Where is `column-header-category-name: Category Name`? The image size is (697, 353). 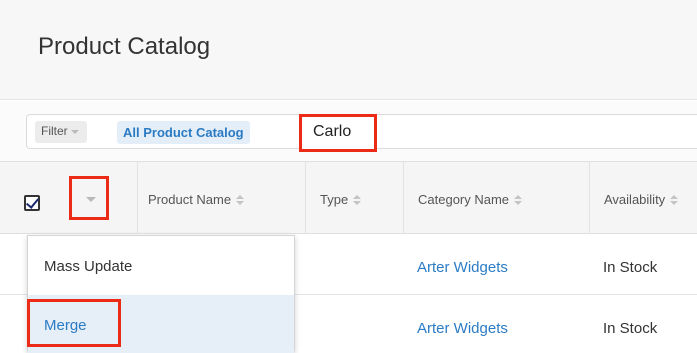 column-header-category-name: Category Name is located at coordinates (496, 198).